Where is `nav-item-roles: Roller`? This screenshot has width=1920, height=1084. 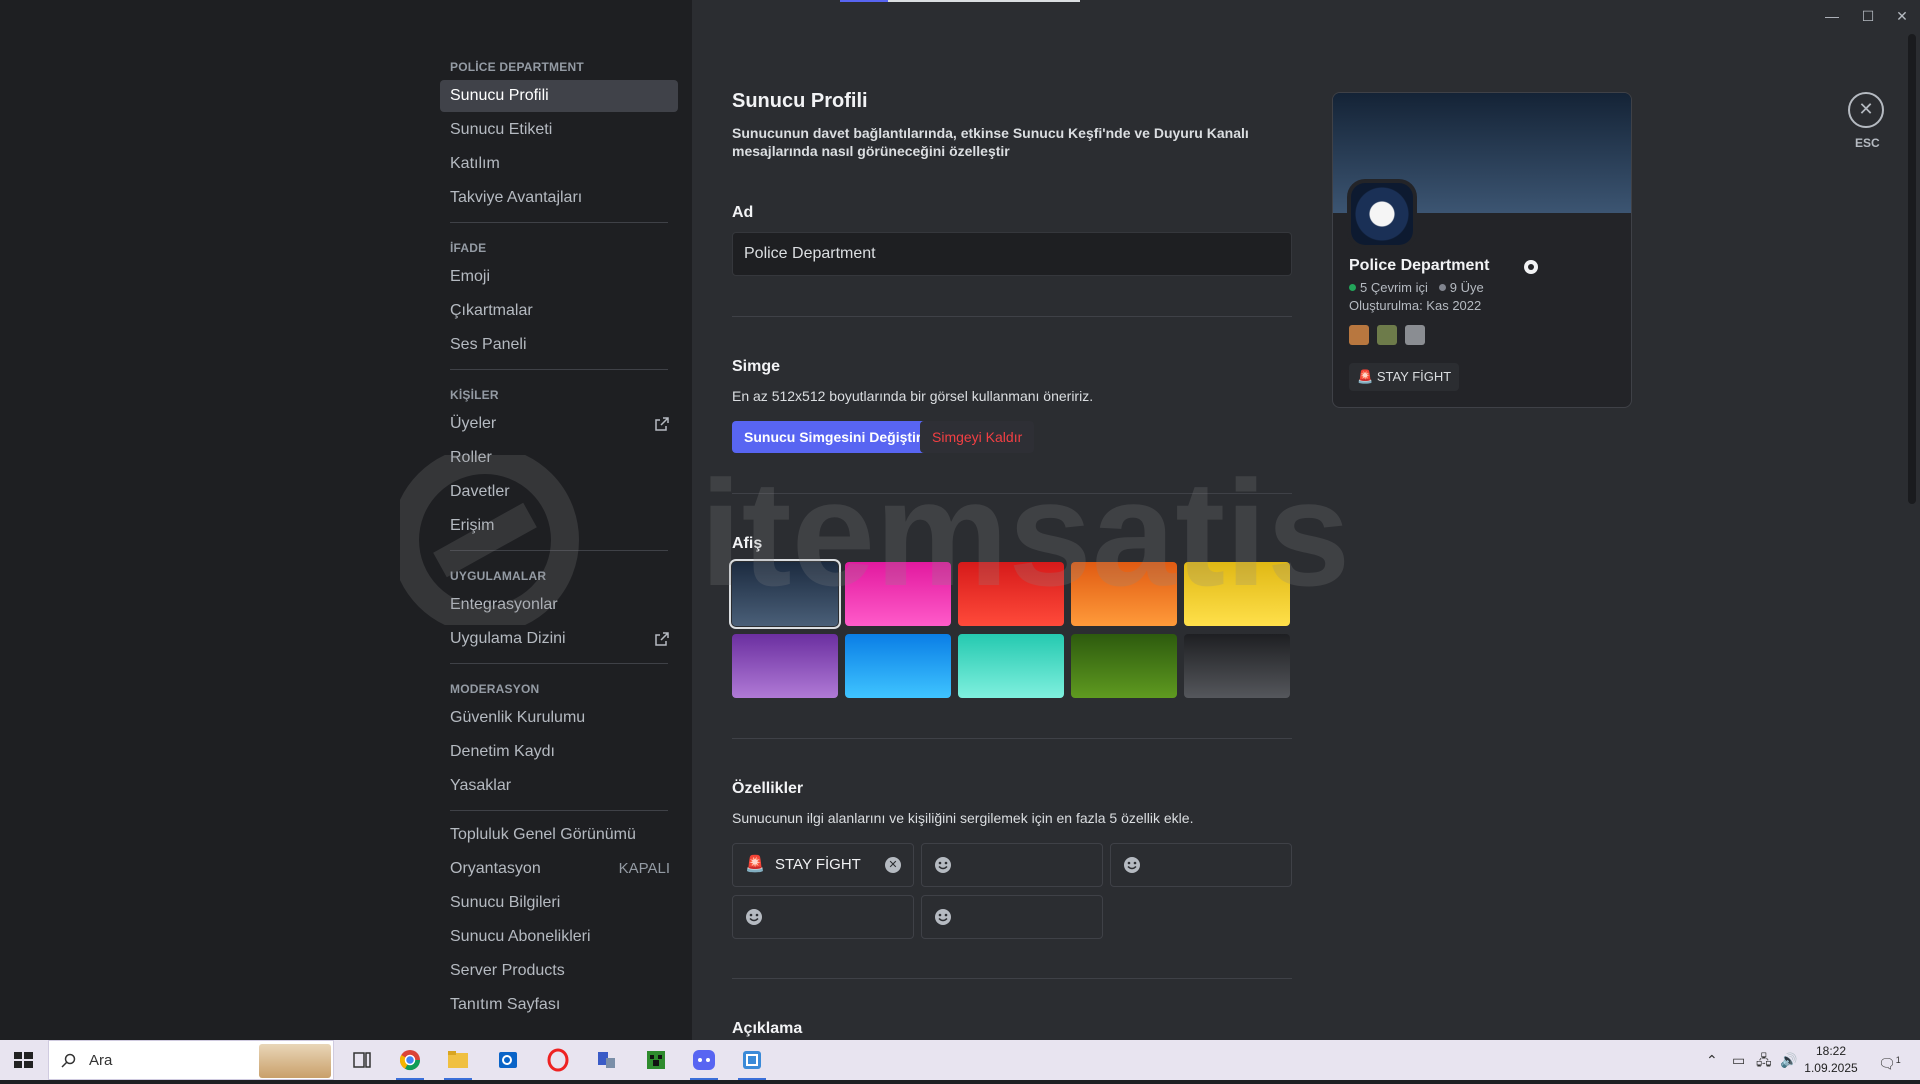 nav-item-roles: Roller is located at coordinates (559, 458).